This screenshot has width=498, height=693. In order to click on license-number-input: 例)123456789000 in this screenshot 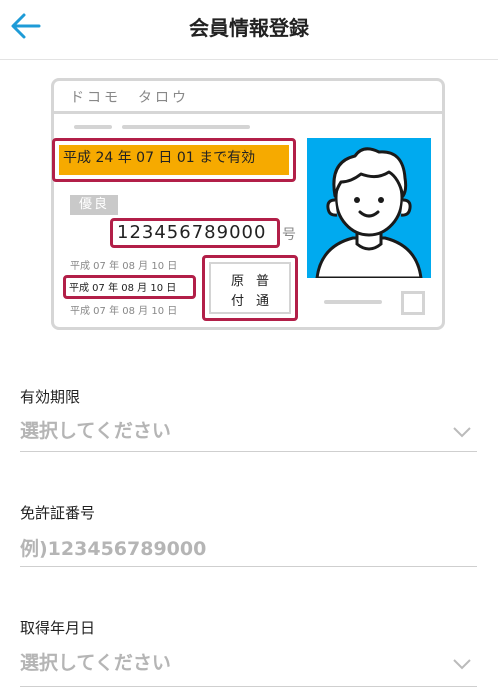, I will do `click(113, 547)`.